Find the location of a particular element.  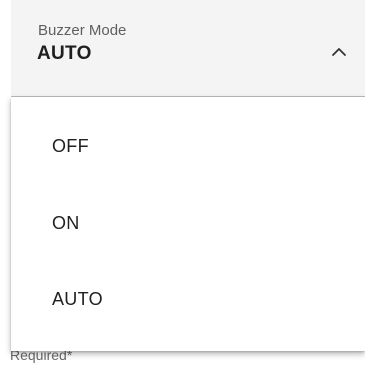

menu-option-label: ON is located at coordinates (66, 223).